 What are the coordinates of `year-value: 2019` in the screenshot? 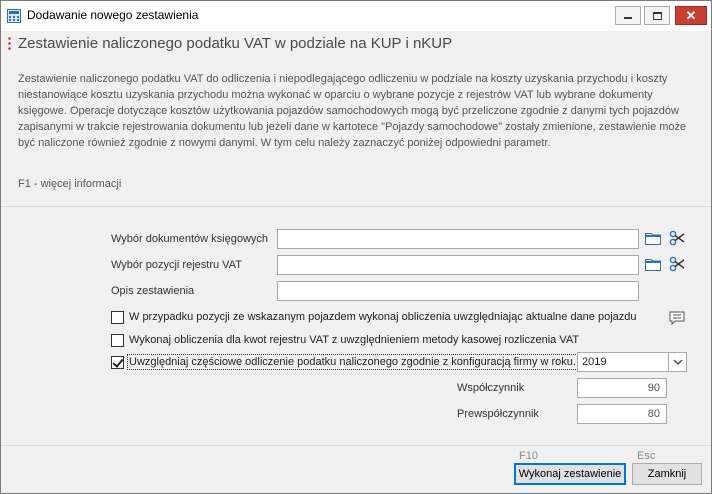 It's located at (594, 362).